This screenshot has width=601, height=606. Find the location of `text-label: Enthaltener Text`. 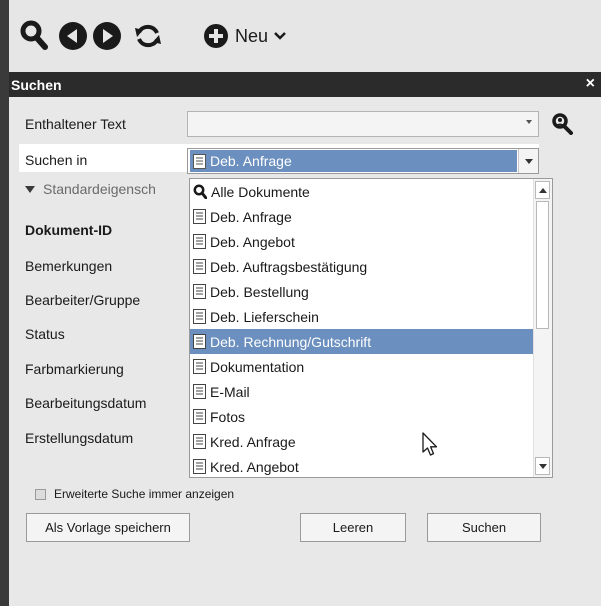

text-label: Enthaltener Text is located at coordinates (75, 124).